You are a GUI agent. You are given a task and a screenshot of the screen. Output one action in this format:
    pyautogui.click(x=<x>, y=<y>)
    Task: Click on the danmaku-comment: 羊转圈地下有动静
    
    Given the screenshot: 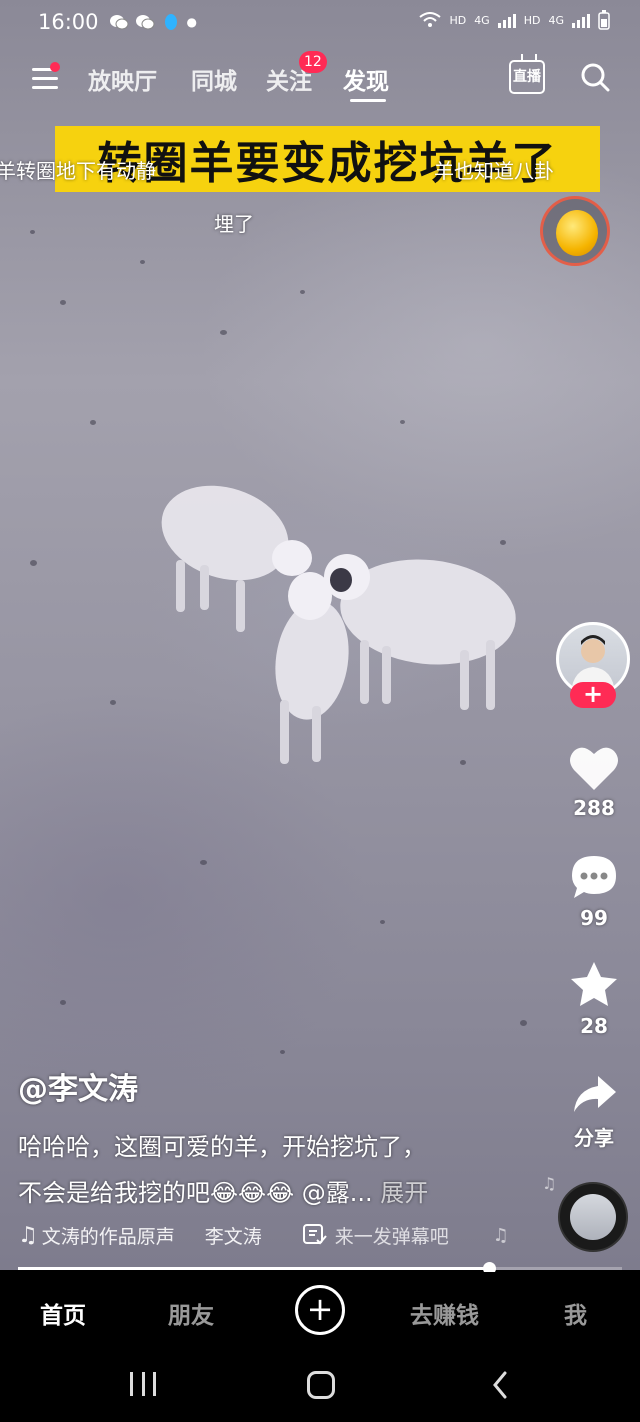 What is the action you would take?
    pyautogui.click(x=78, y=171)
    